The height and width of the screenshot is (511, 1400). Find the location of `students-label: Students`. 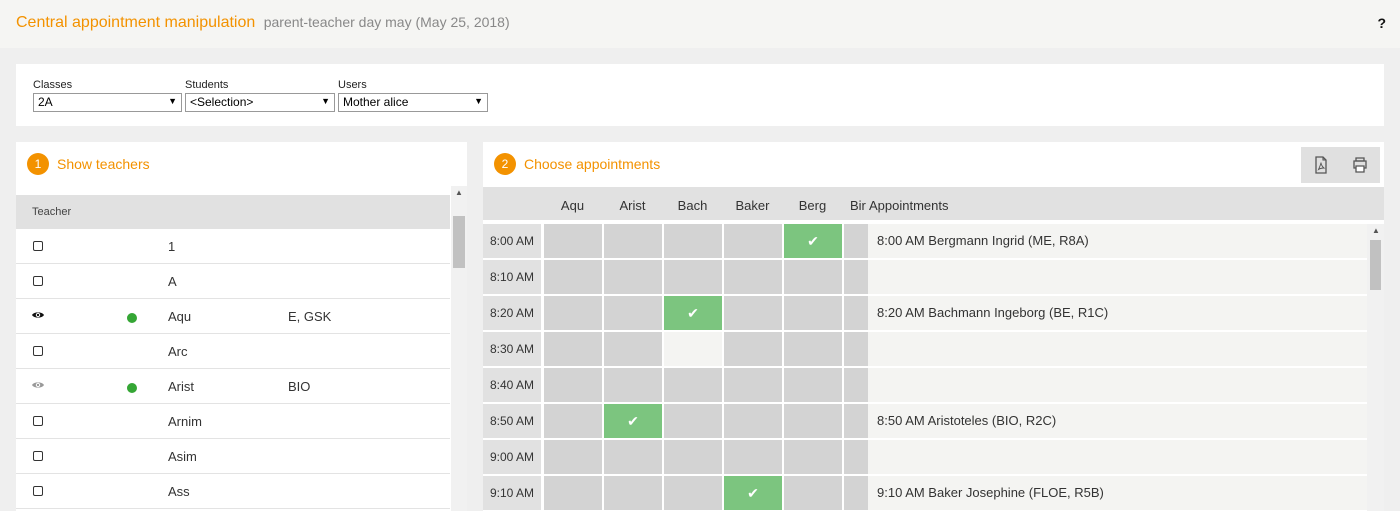

students-label: Students is located at coordinates (207, 85).